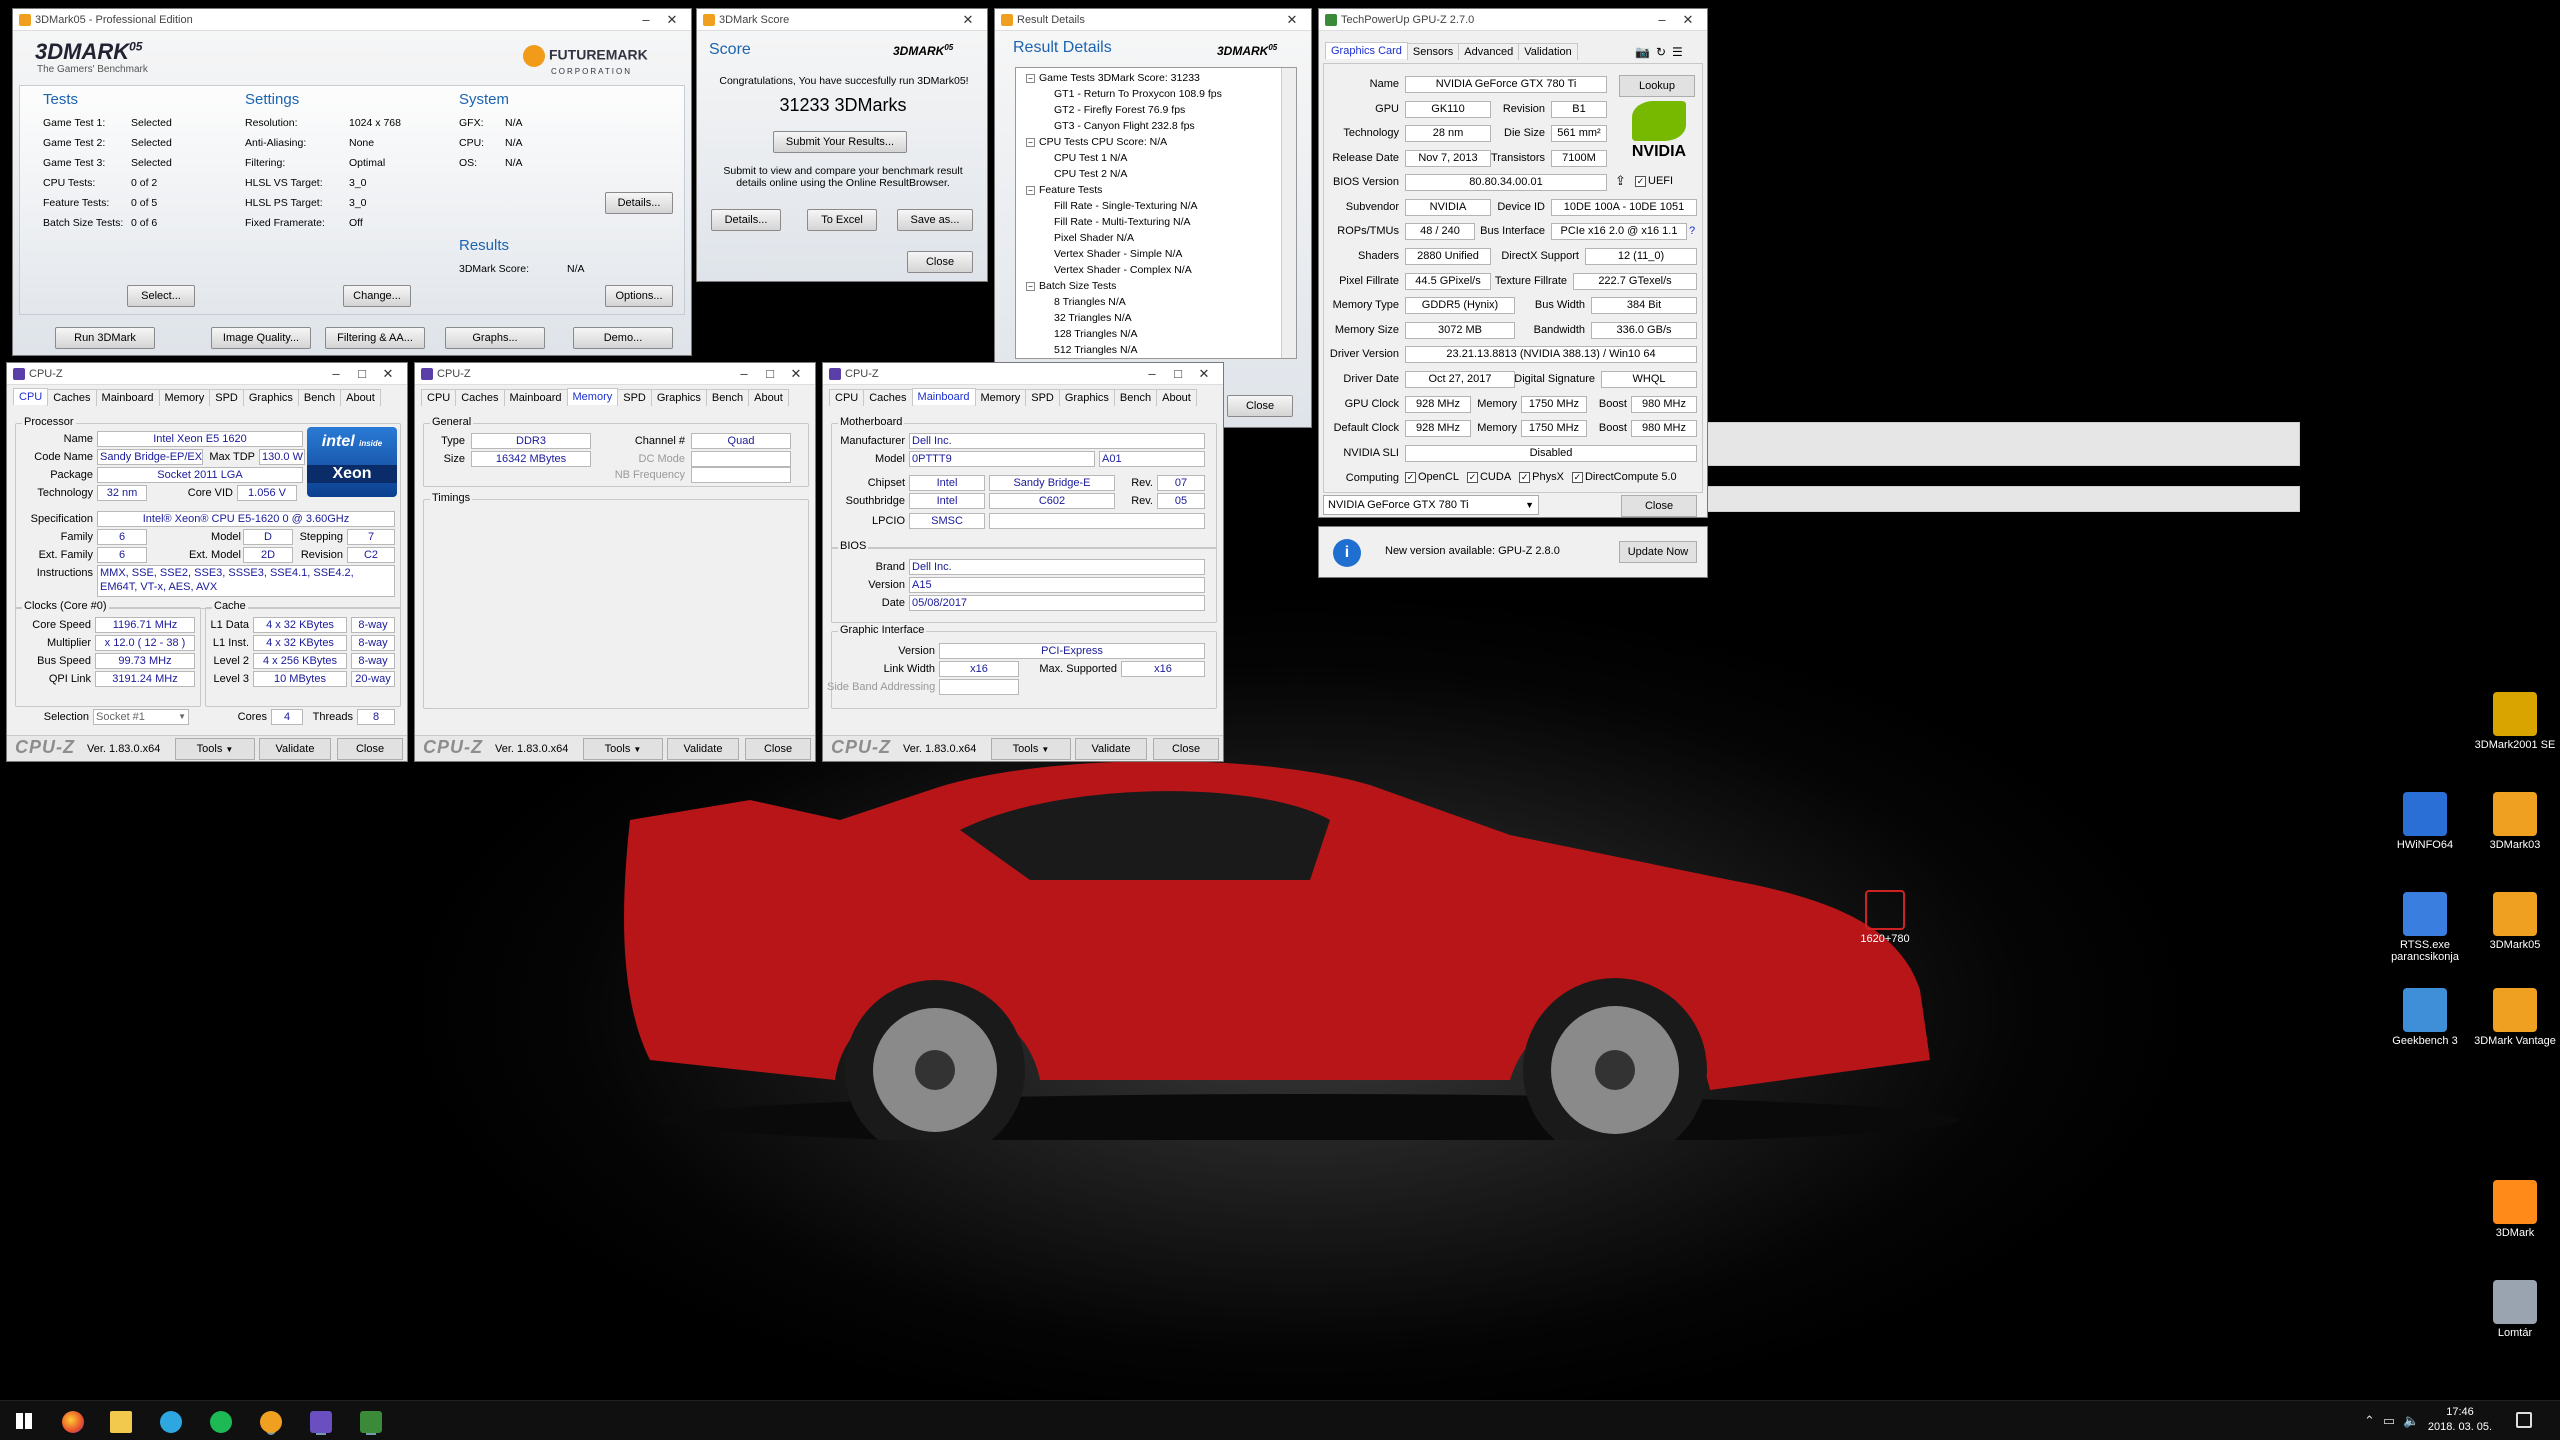  What do you see at coordinates (1064, 190) in the screenshot?
I see `tree-node: − Feature Tests` at bounding box center [1064, 190].